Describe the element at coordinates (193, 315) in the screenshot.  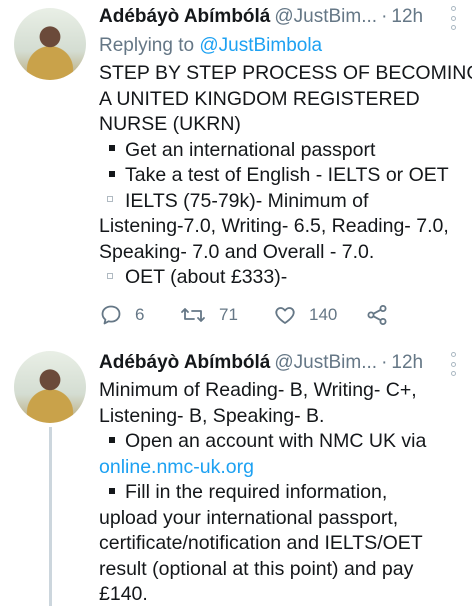
I see `retweet-icon` at that location.